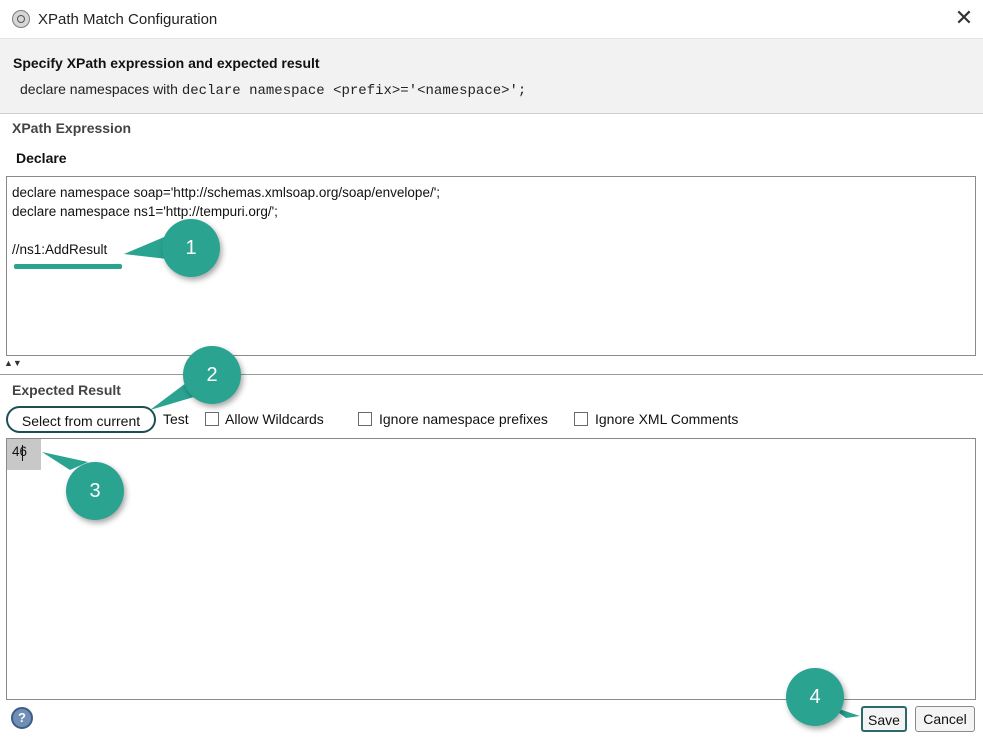 Image resolution: width=983 pixels, height=741 pixels. I want to click on ignore-xml-comments-label: Ignore XML Comments, so click(667, 419).